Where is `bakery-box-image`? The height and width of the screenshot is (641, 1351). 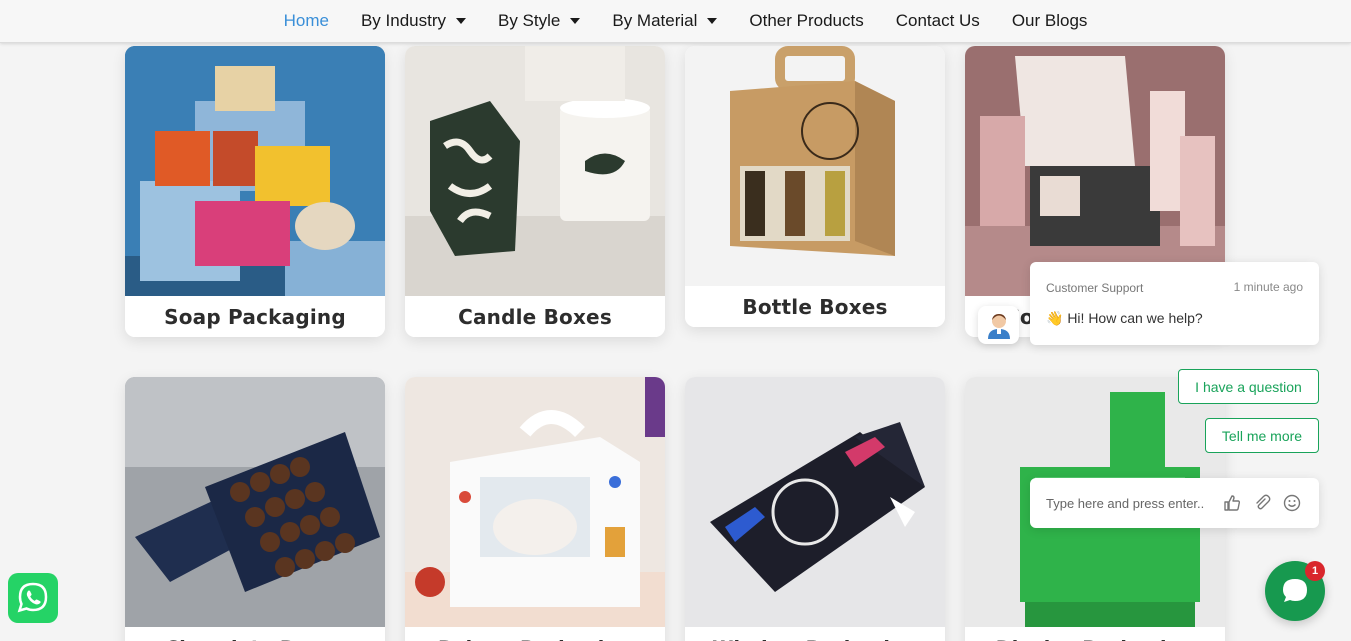
bakery-box-image is located at coordinates (535, 502).